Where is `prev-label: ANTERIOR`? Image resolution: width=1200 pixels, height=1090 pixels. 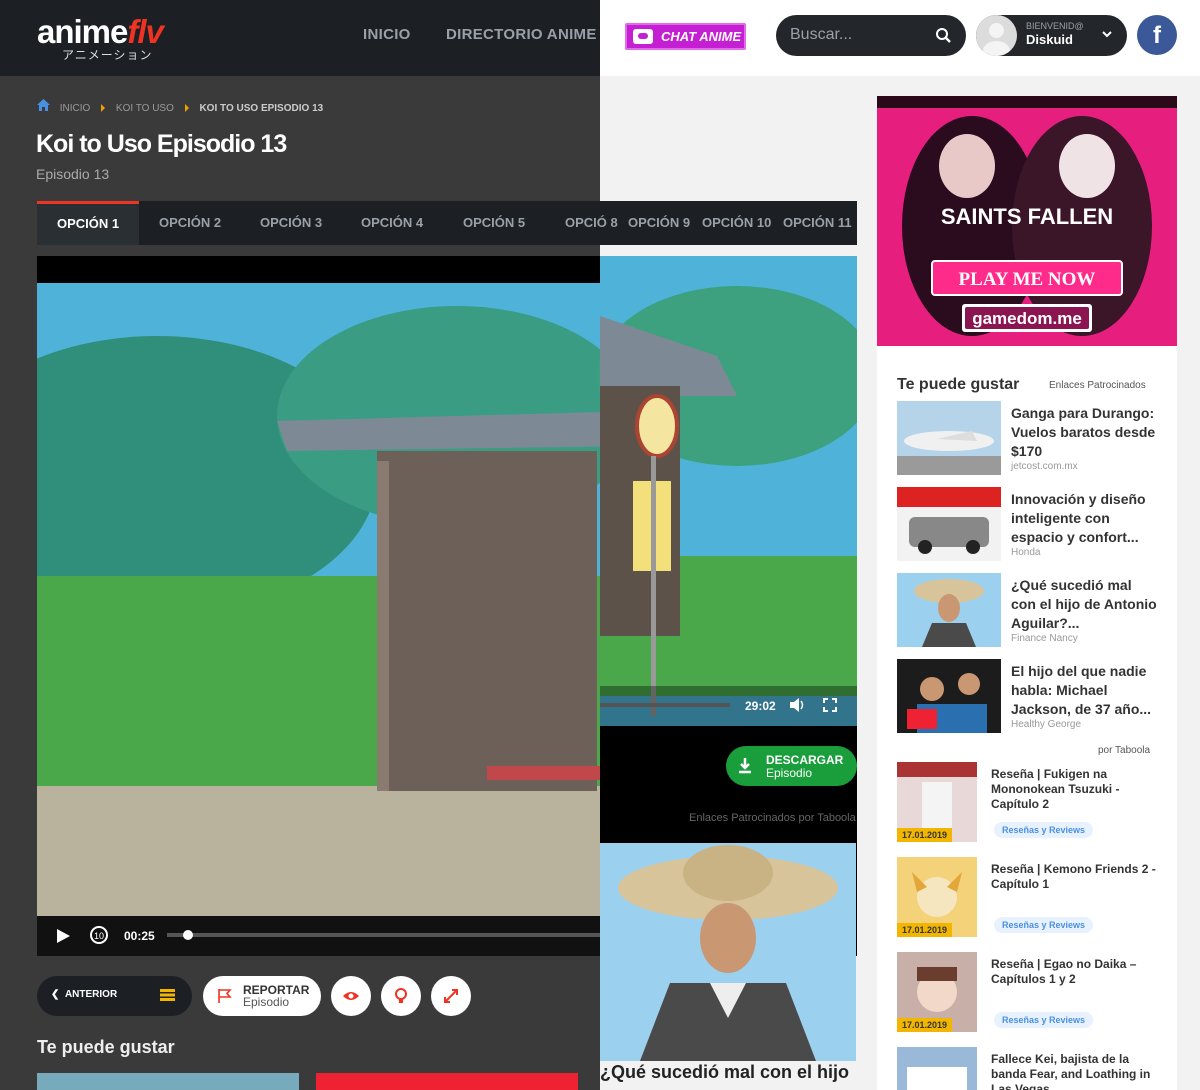
prev-label: ANTERIOR is located at coordinates (91, 994).